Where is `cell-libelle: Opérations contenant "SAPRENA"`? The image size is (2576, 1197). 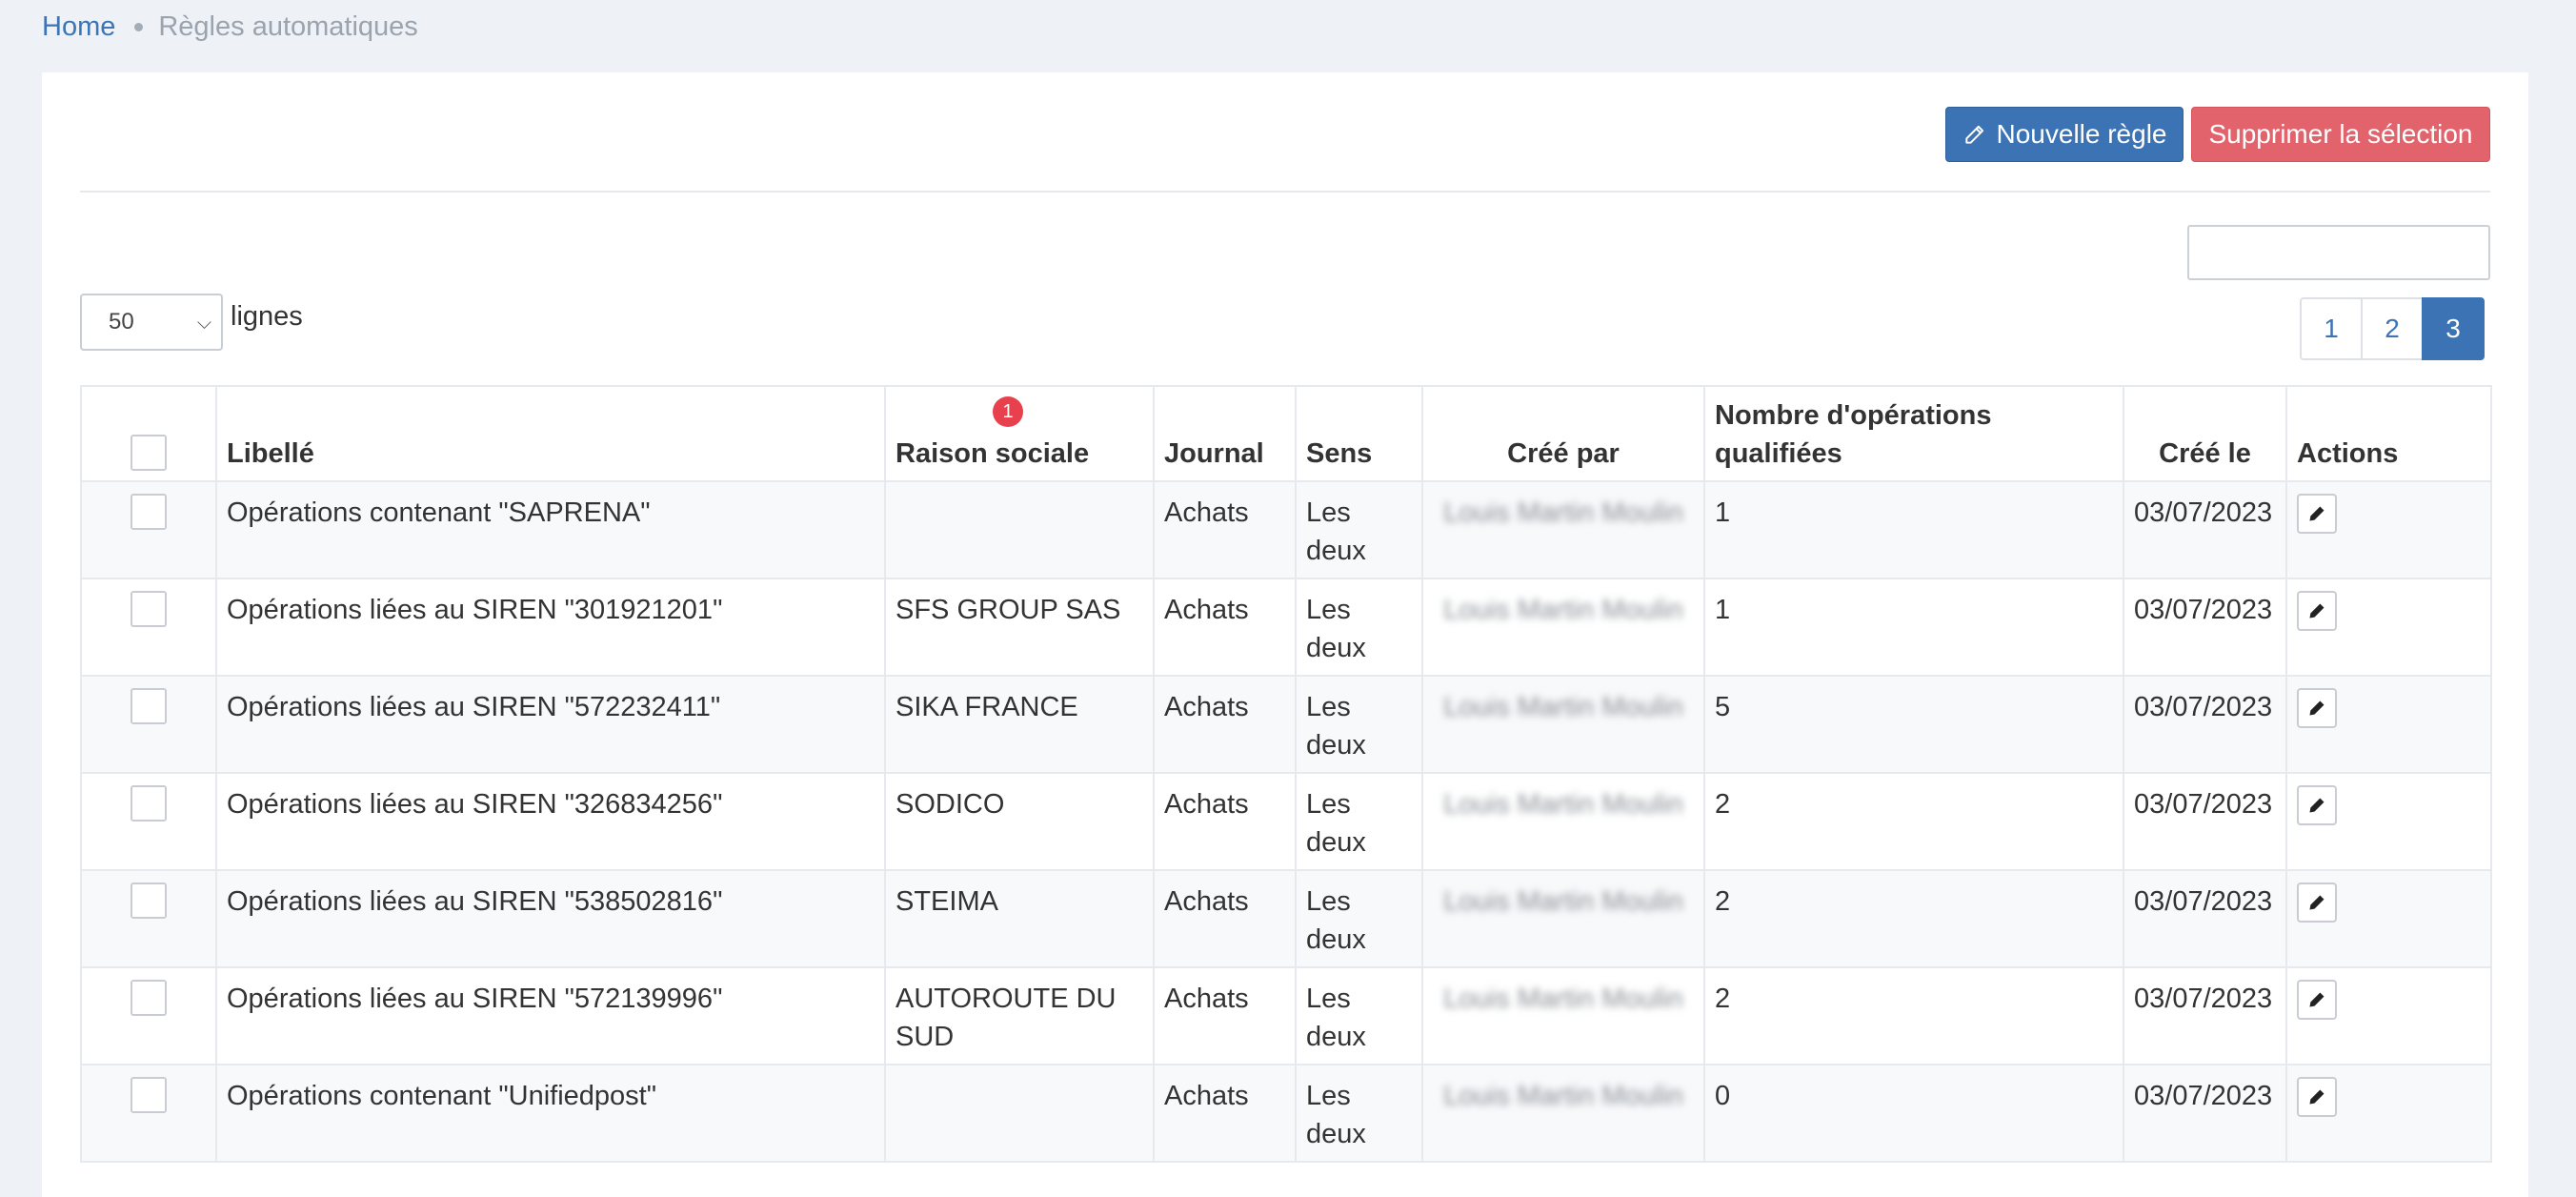 cell-libelle: Opérations contenant "SAPRENA" is located at coordinates (550, 529).